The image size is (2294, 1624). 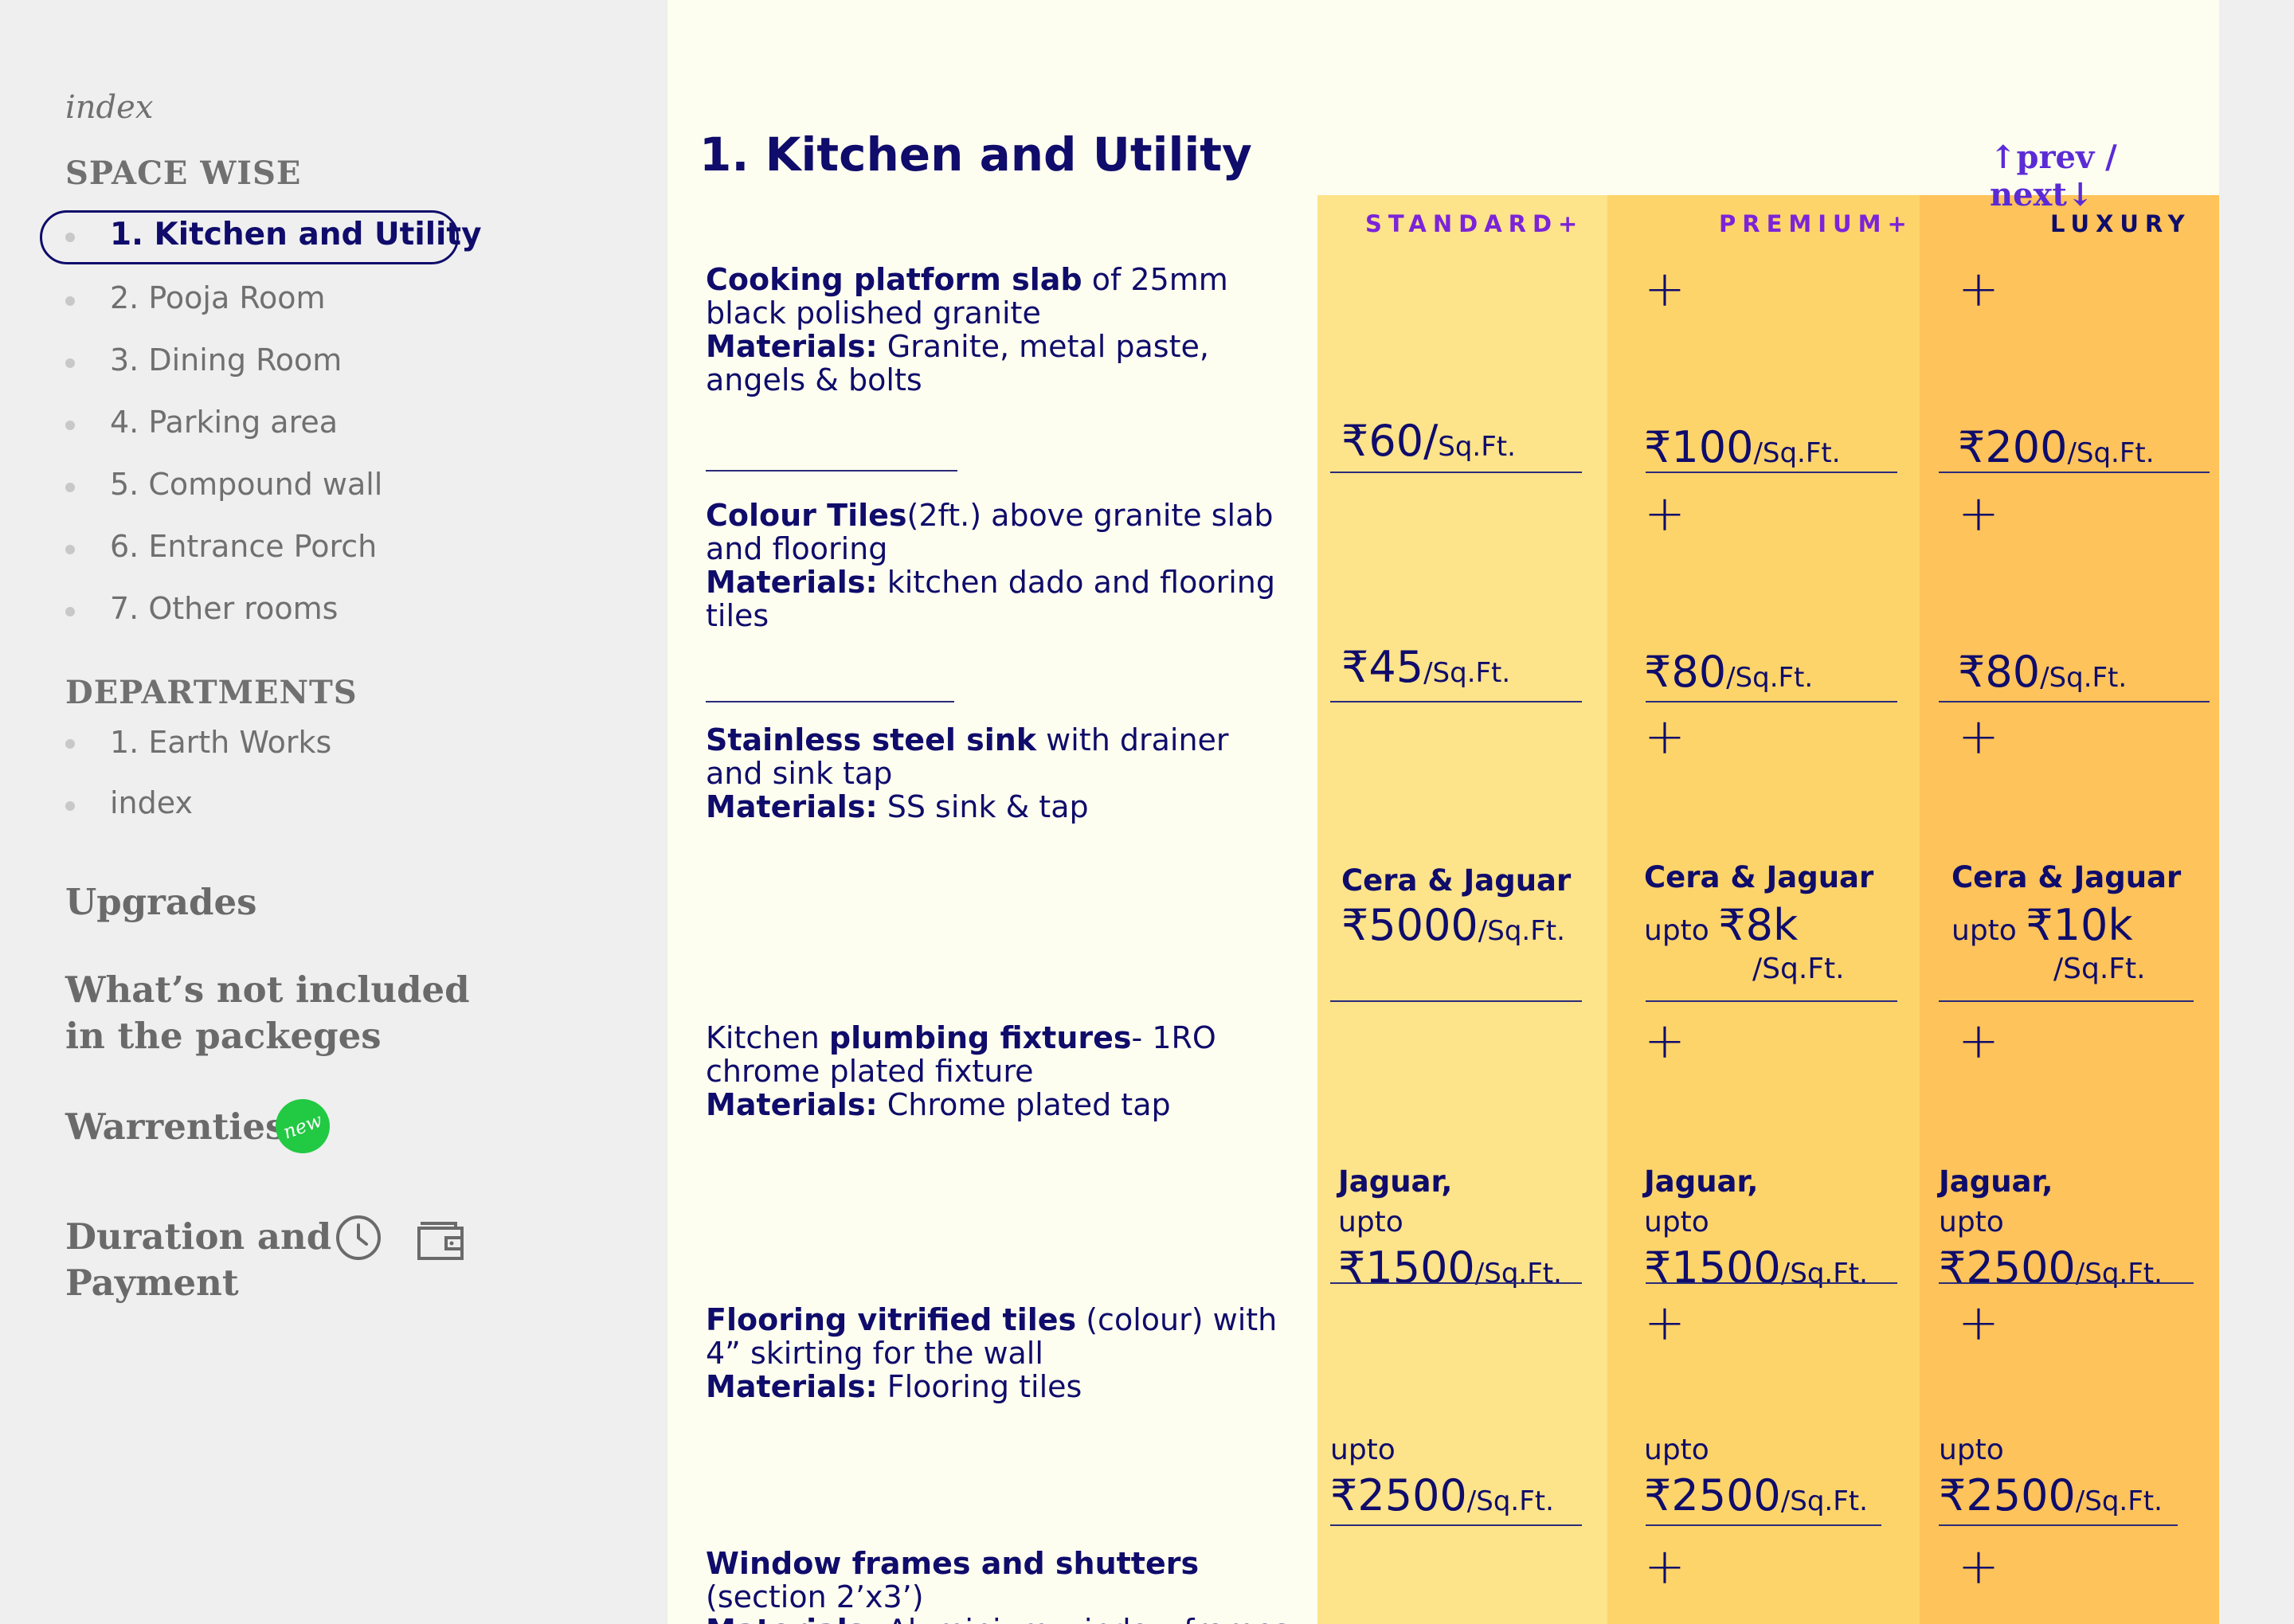 What do you see at coordinates (2066, 877) in the screenshot?
I see `brand-luxury-3: Cera & Jaguar` at bounding box center [2066, 877].